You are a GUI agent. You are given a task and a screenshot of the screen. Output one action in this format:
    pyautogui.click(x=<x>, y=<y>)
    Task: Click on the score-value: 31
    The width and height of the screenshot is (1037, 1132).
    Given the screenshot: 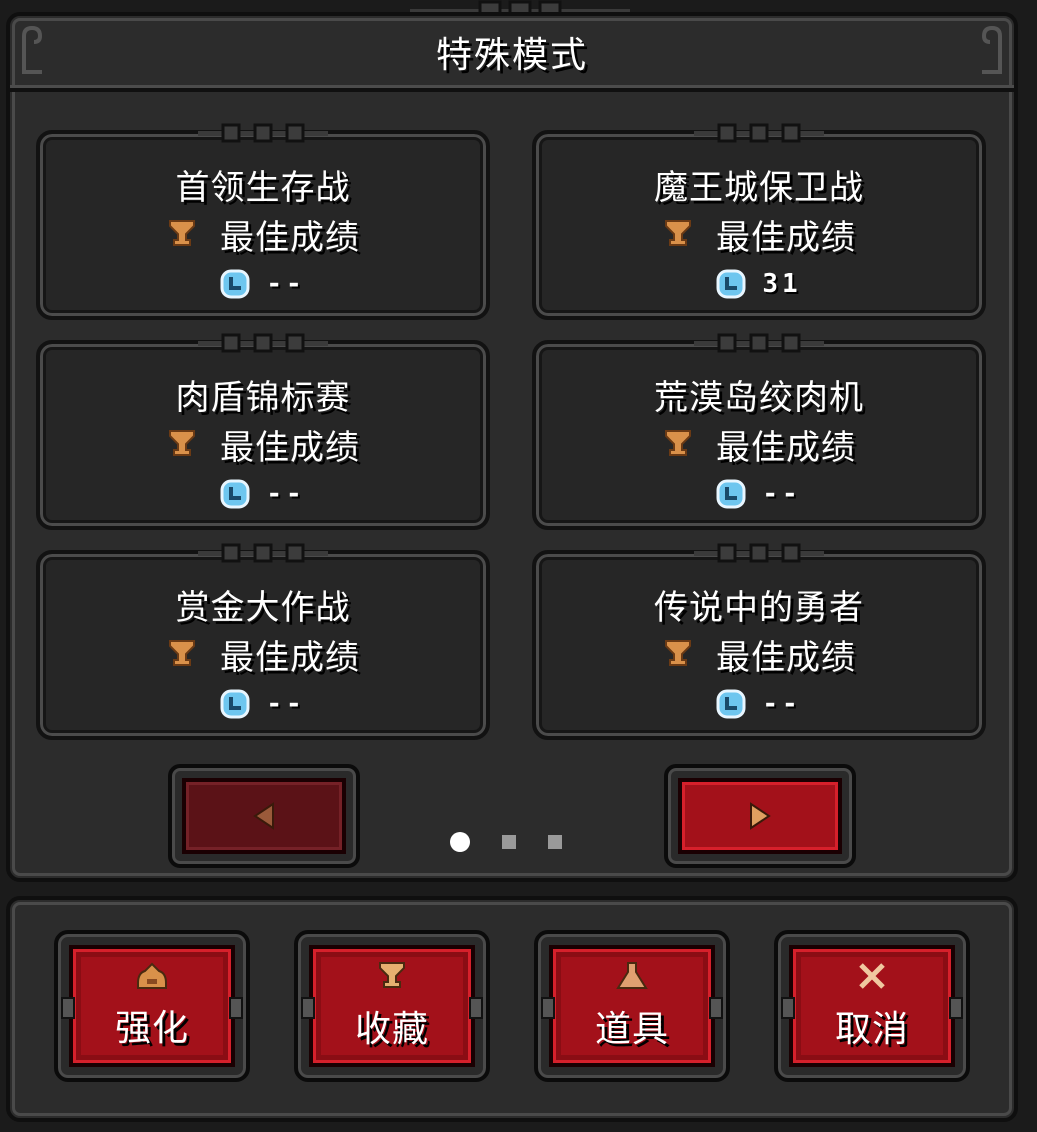 What is the action you would take?
    pyautogui.click(x=782, y=284)
    